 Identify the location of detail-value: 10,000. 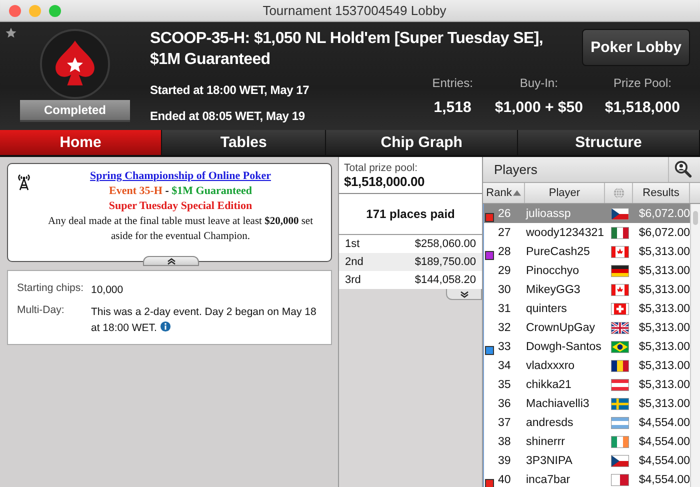
(107, 290).